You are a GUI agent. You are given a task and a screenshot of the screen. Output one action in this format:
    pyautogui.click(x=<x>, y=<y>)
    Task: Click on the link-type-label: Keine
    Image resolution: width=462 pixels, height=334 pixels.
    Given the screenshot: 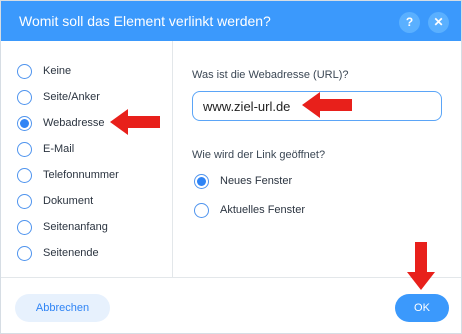 What is the action you would take?
    pyautogui.click(x=57, y=71)
    